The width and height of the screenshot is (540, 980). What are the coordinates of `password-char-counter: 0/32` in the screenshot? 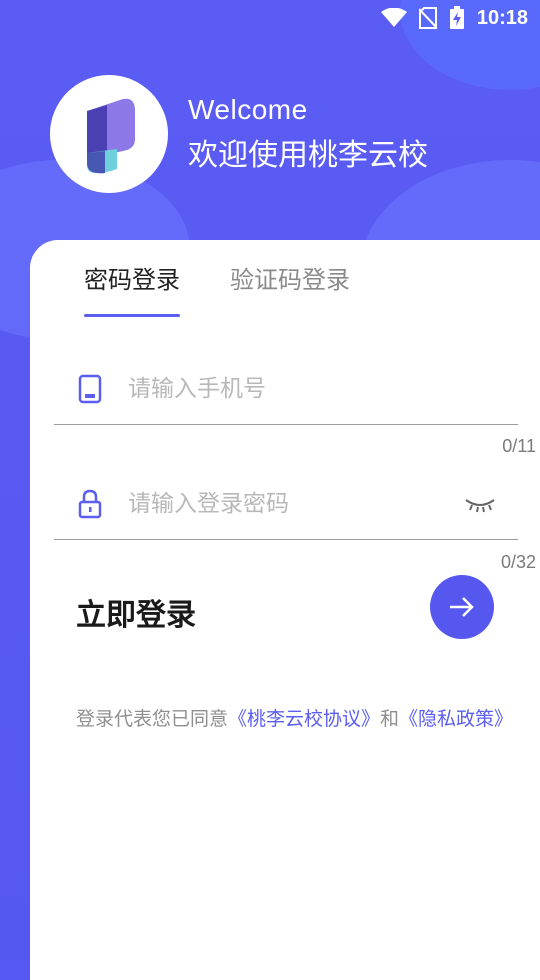 It's located at (518, 562).